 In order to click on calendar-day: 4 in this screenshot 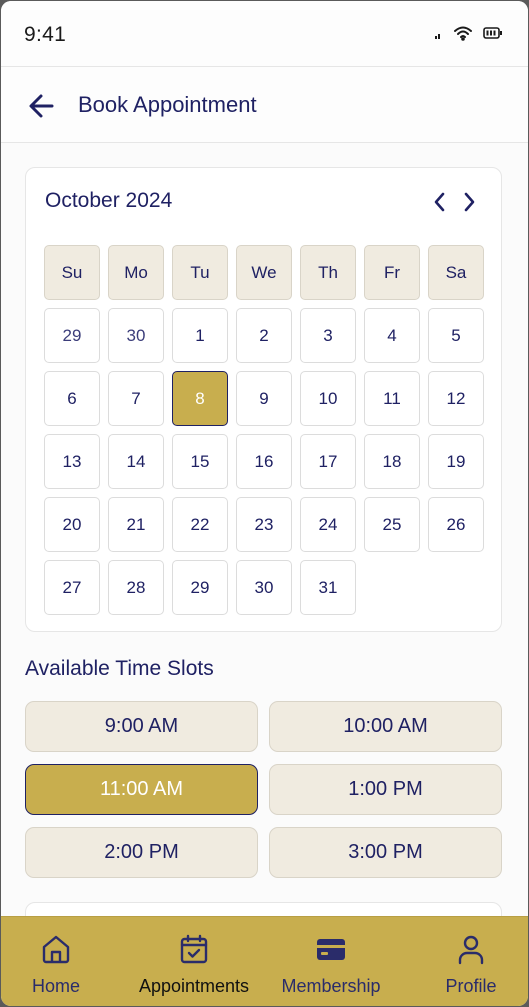, I will do `click(392, 335)`.